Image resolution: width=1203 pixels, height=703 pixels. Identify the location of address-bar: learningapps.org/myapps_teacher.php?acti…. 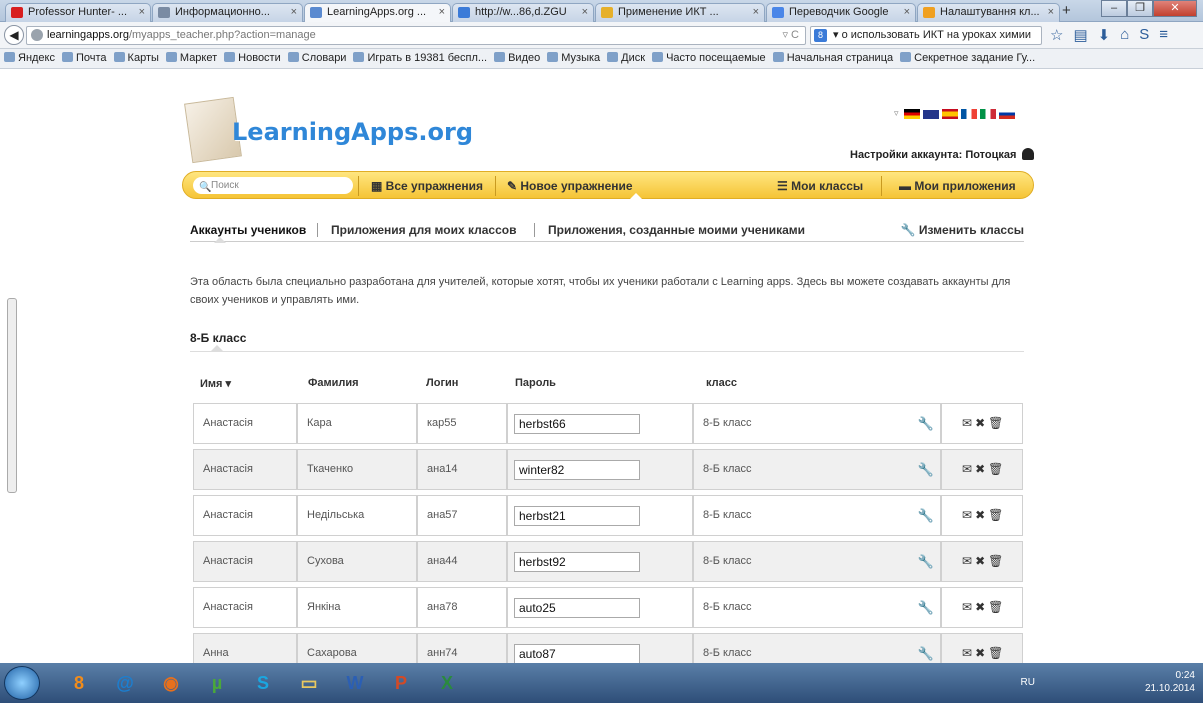
(416, 35).